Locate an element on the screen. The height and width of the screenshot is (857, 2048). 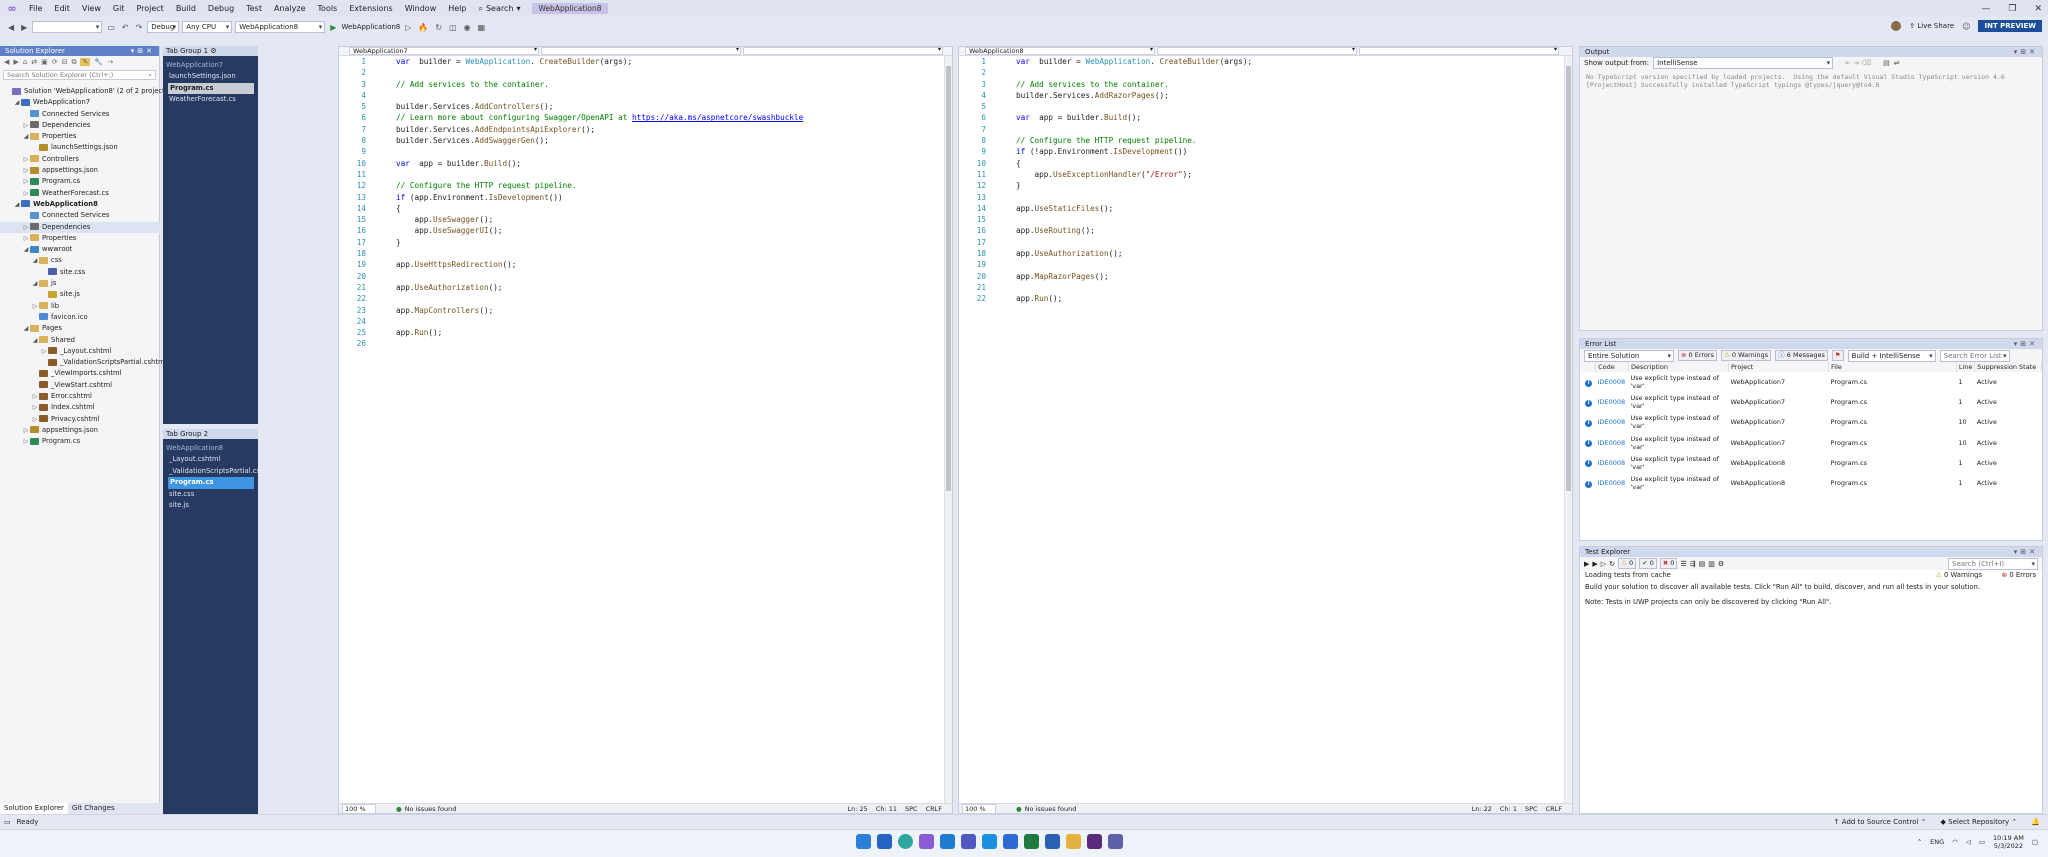
redo-icon: ↷ is located at coordinates (139, 27).